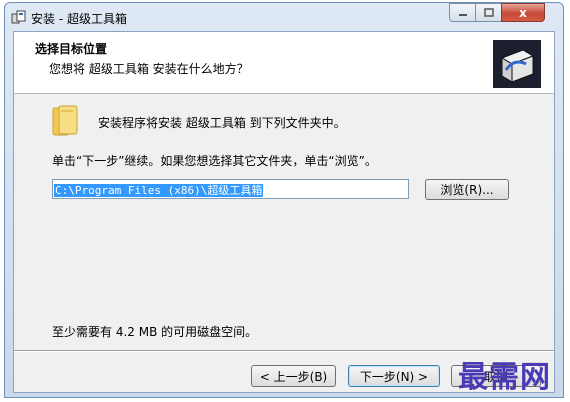  What do you see at coordinates (293, 376) in the screenshot?
I see `back-button: < 上一步(B)` at bounding box center [293, 376].